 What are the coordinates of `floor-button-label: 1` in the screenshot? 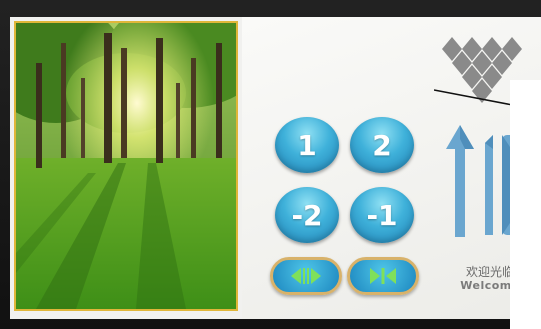 It's located at (307, 145).